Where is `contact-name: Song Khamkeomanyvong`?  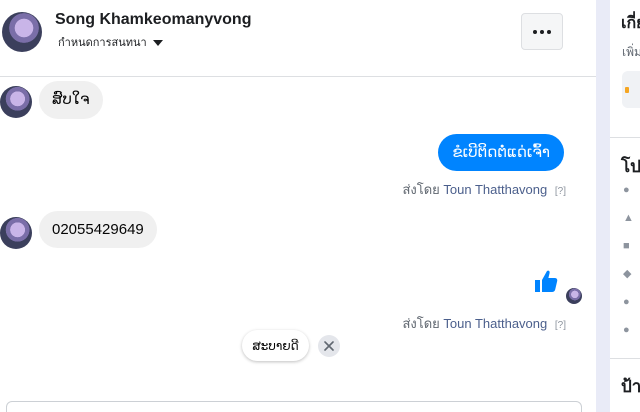
contact-name: Song Khamkeomanyvong is located at coordinates (153, 20).